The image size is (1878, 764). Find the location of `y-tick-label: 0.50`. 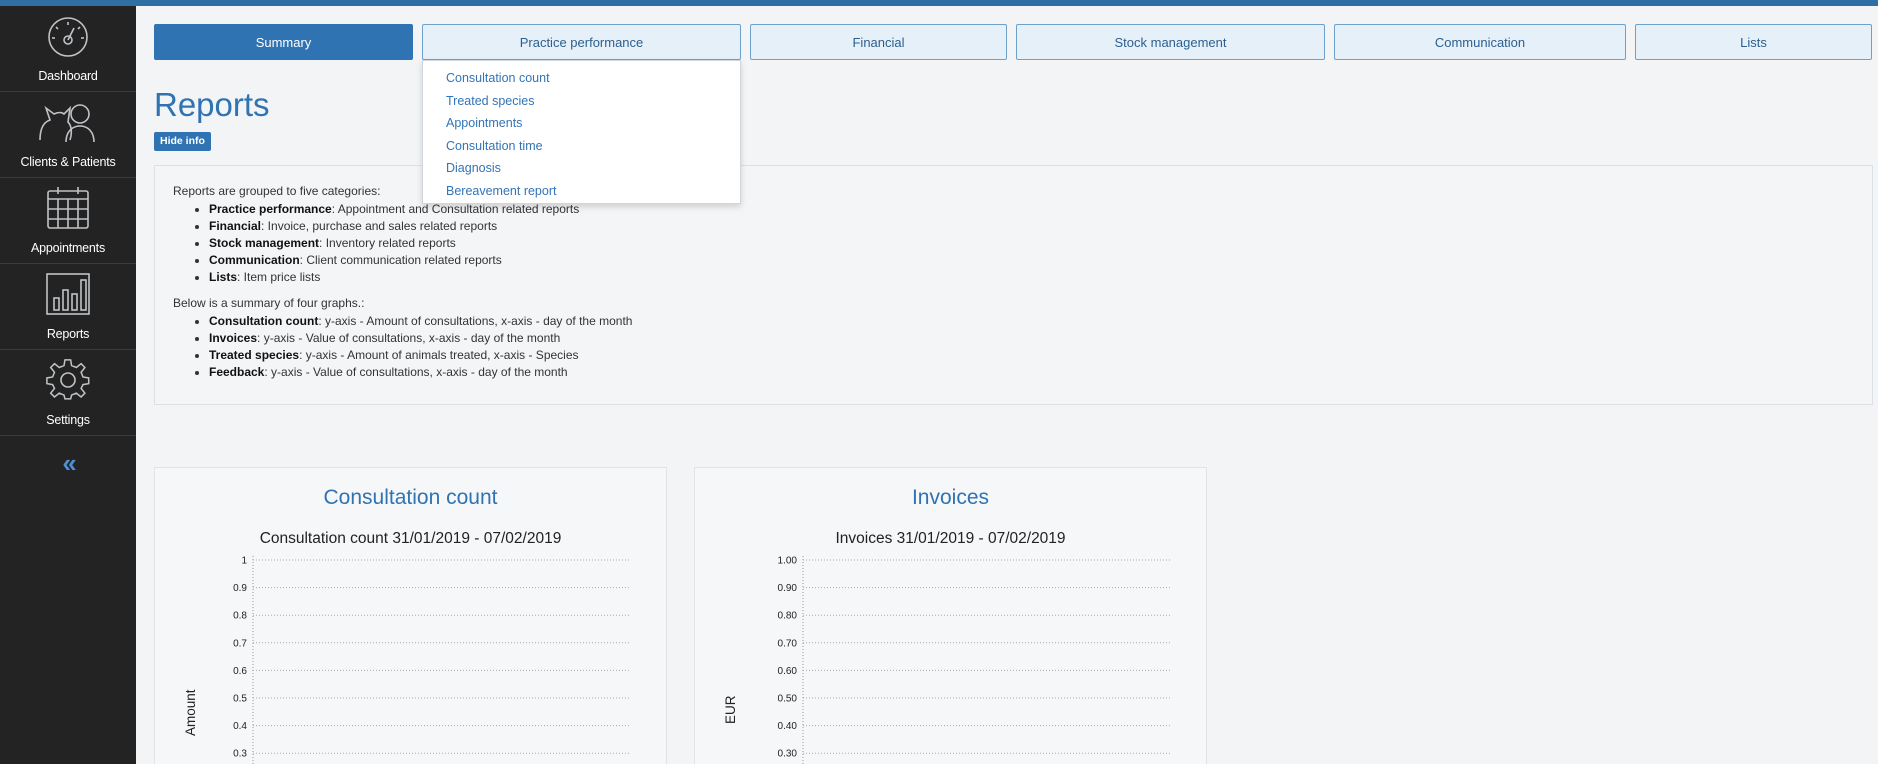

y-tick-label: 0.50 is located at coordinates (788, 699).